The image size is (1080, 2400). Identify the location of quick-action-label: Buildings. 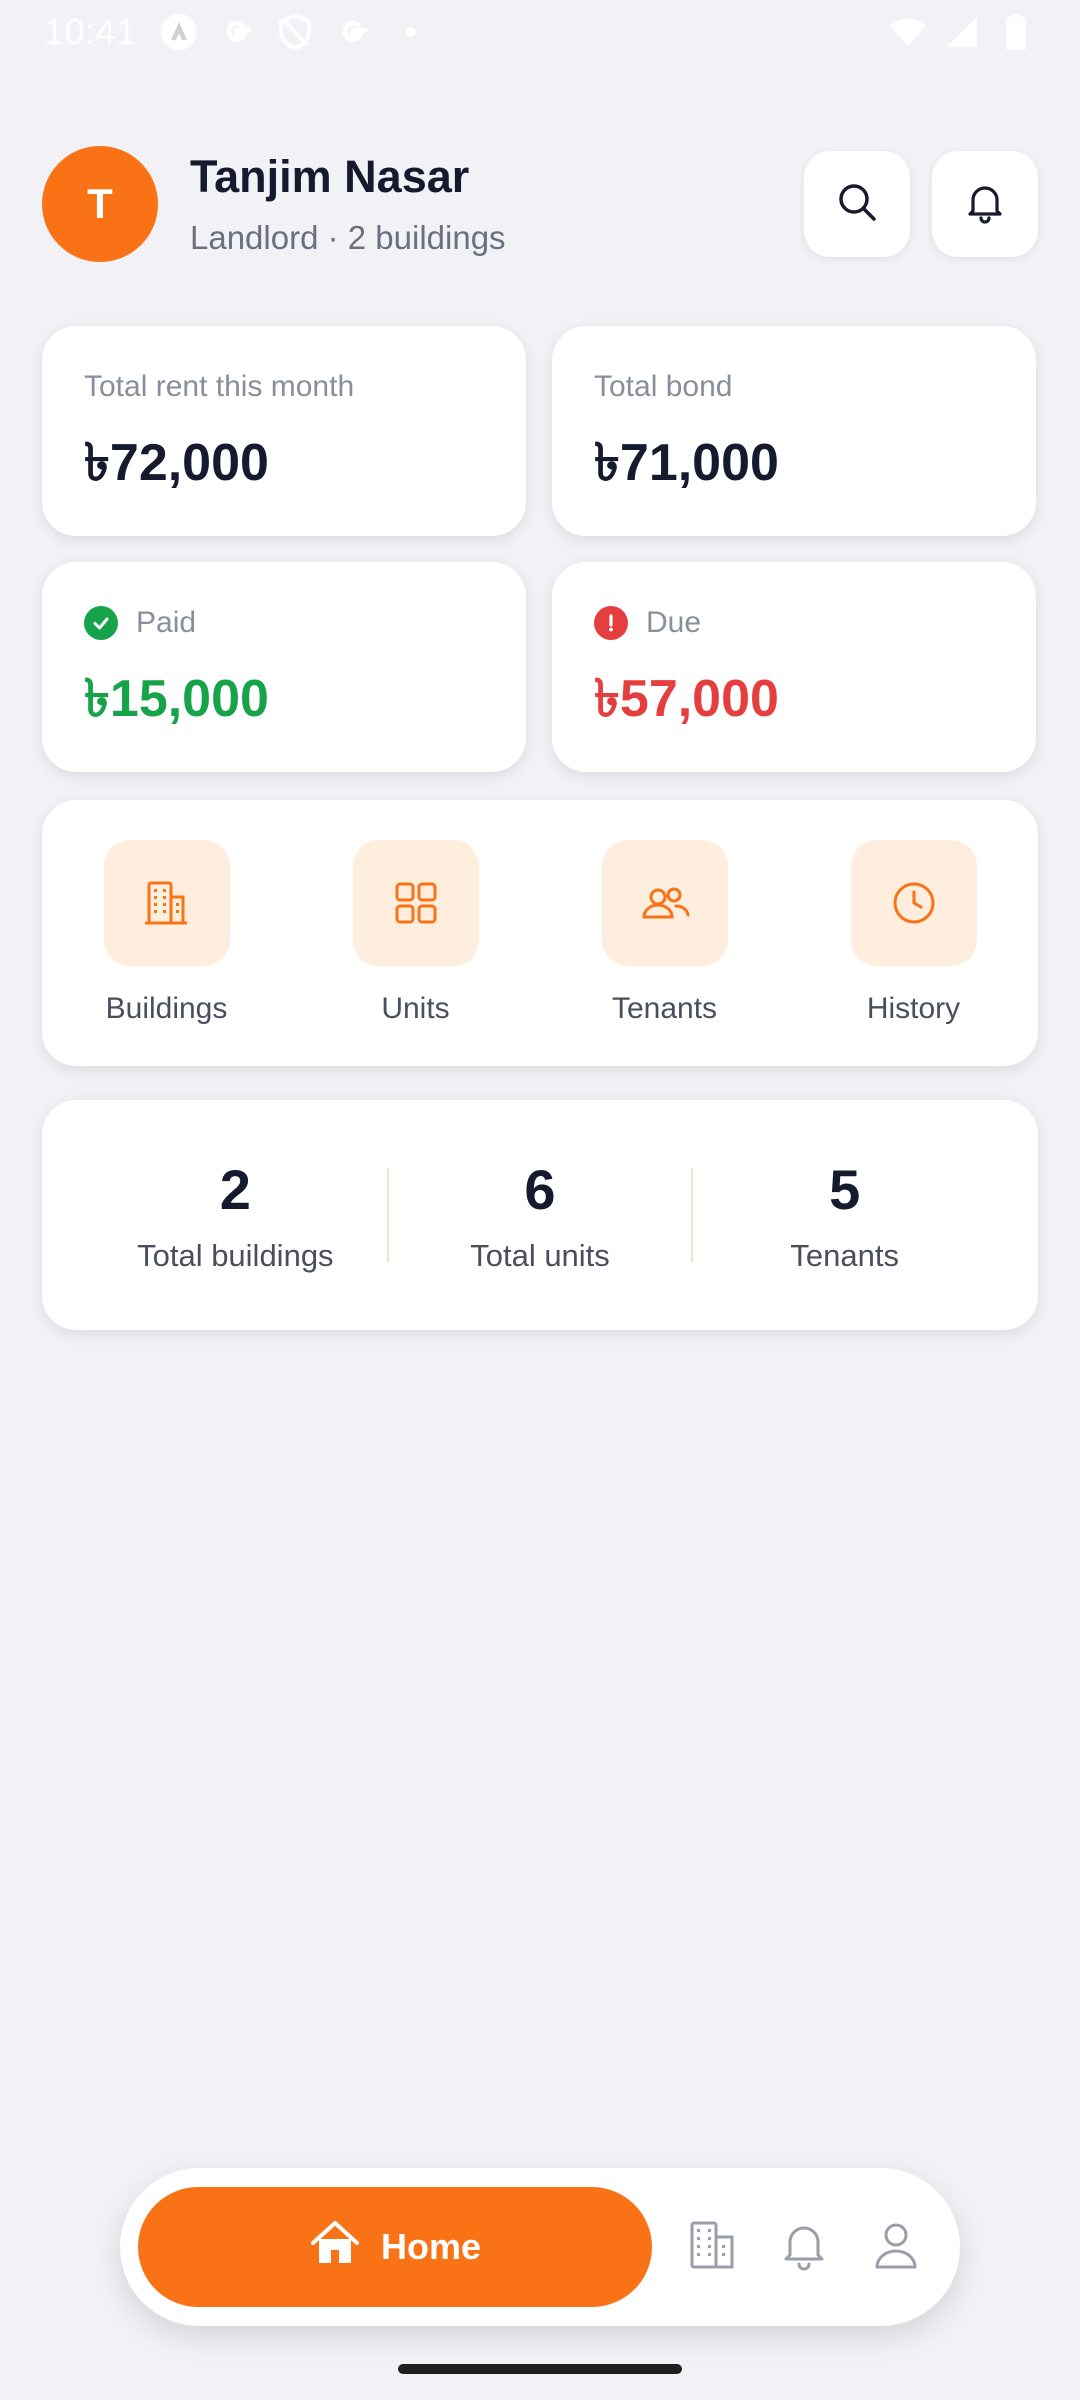
(166, 1008).